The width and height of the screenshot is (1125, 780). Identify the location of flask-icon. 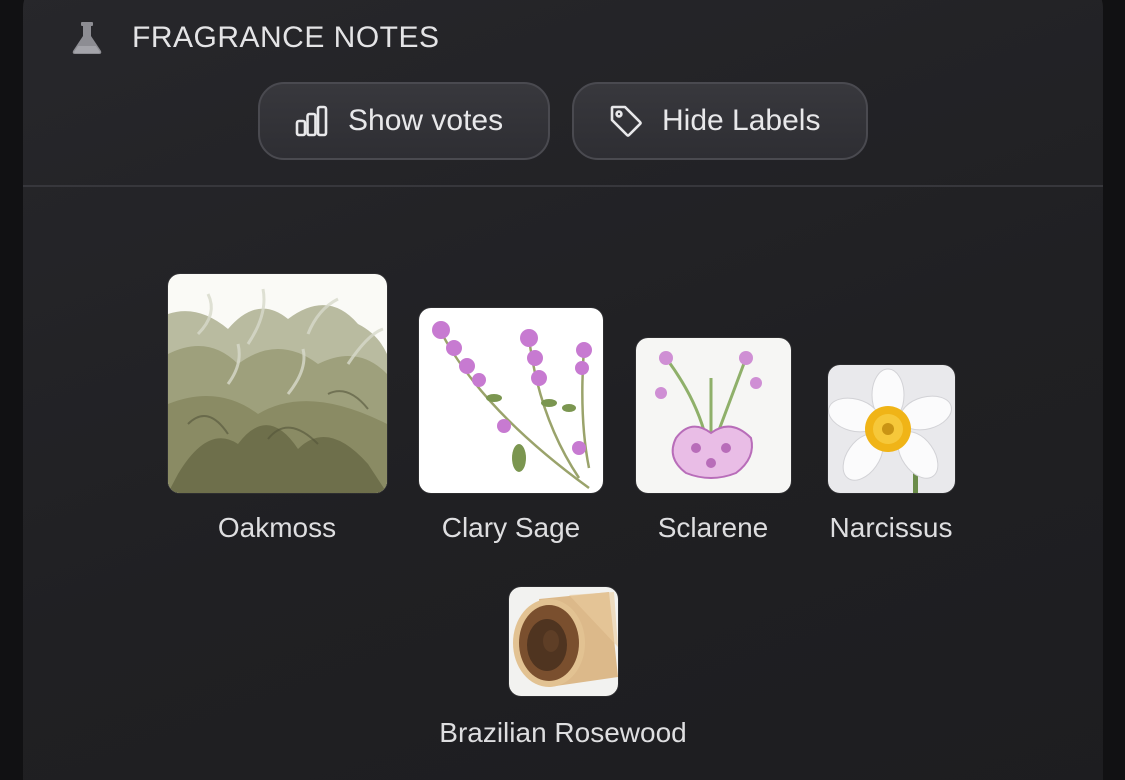
(87, 38).